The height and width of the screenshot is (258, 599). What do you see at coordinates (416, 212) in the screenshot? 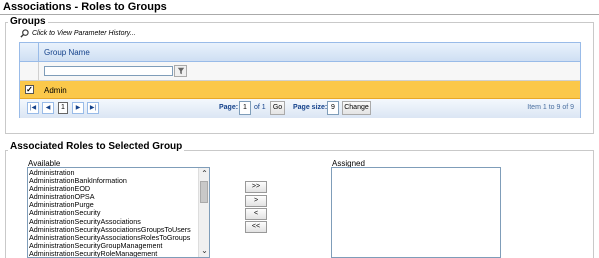
I see `assigned-roles-list` at bounding box center [416, 212].